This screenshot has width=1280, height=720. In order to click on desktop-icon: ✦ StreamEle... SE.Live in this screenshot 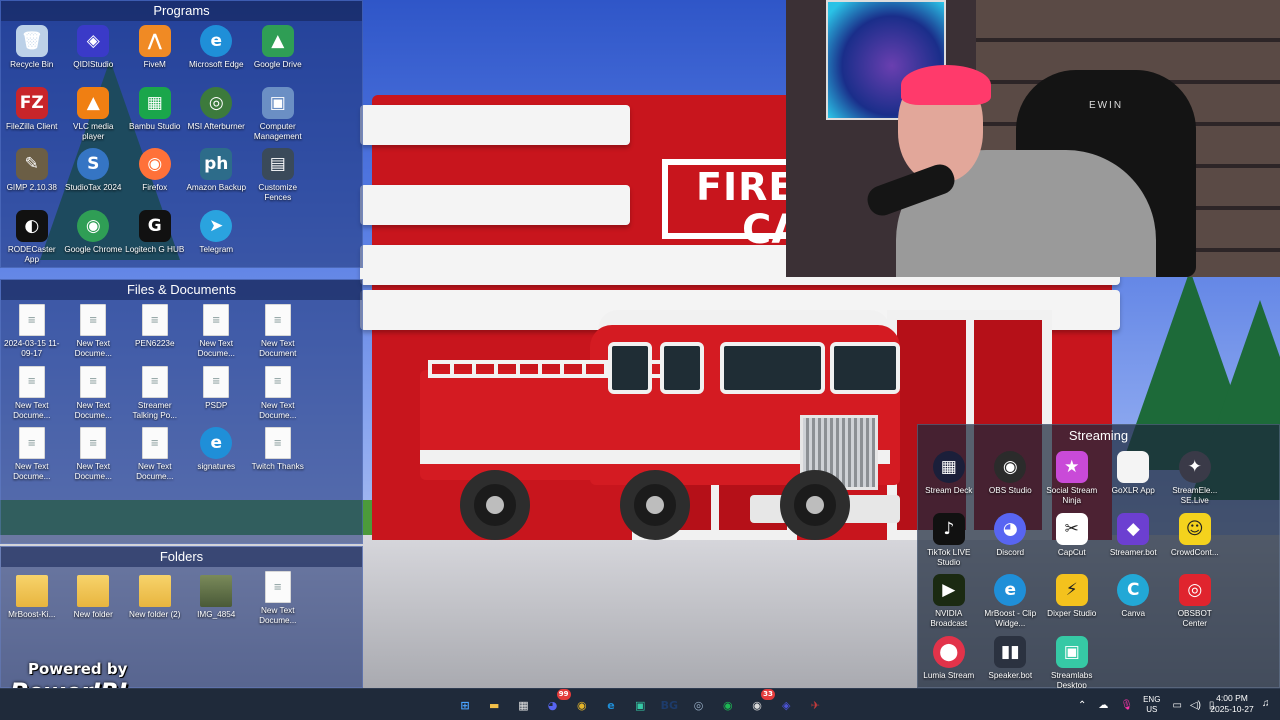, I will do `click(1195, 478)`.